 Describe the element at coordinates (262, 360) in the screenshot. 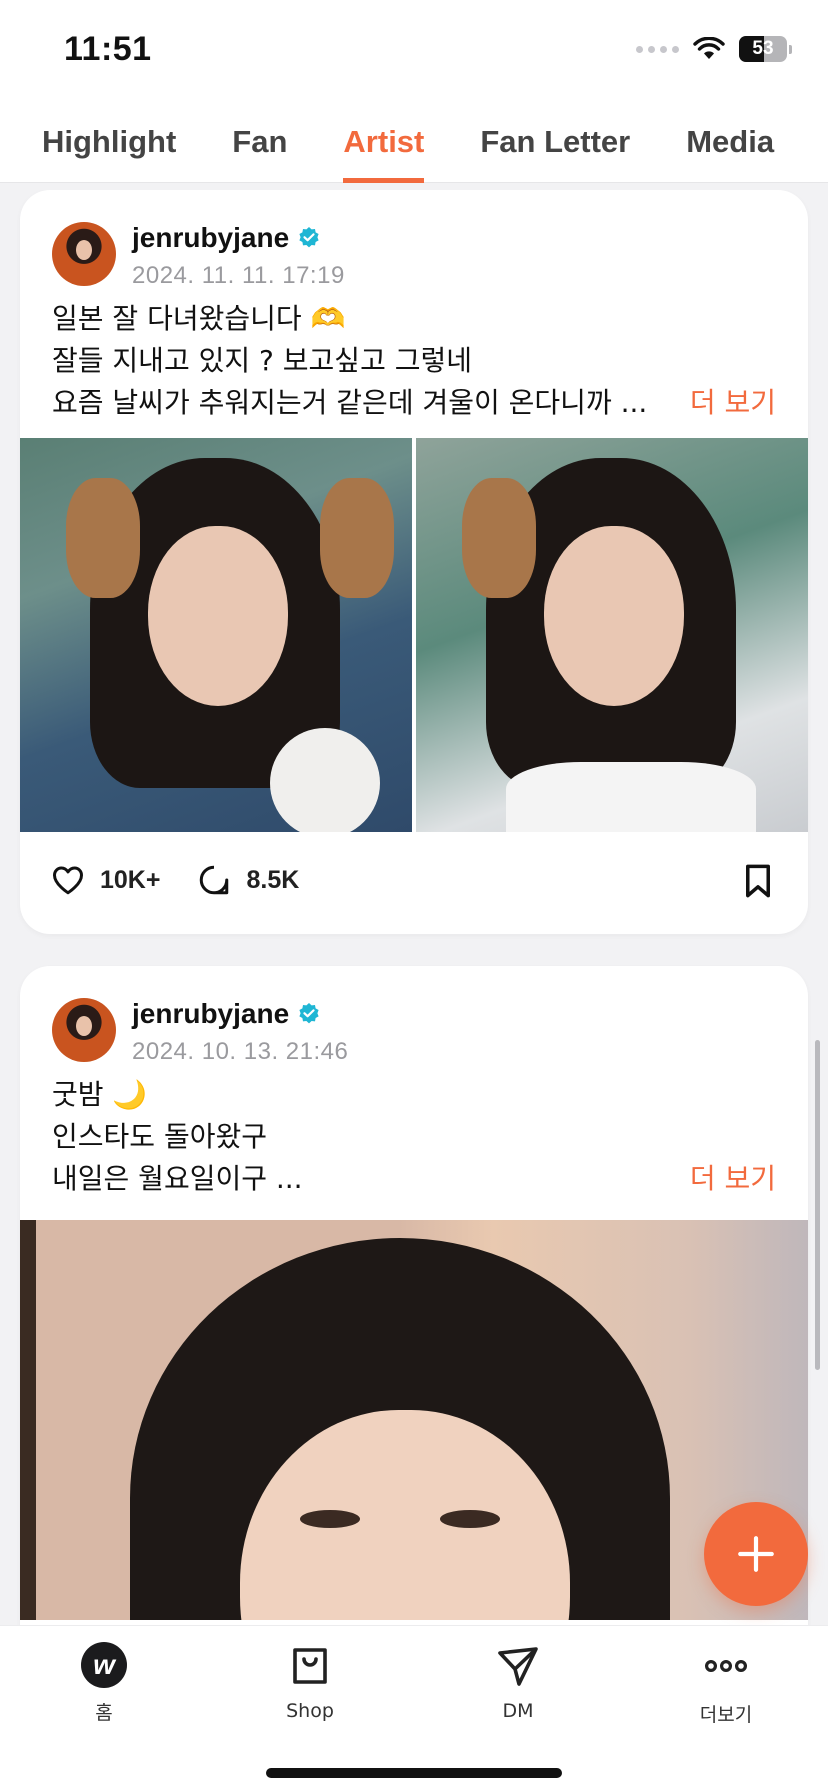

I see `post-line: 잘들 지내고 있지 ? 보고싶고 그렇네` at that location.